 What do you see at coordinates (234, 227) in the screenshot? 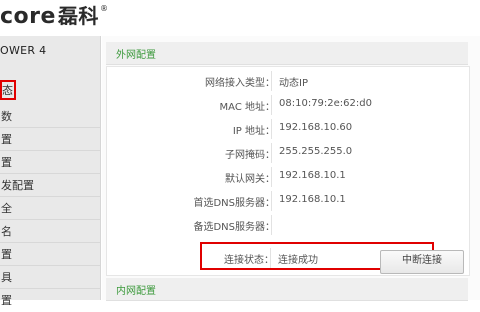
I see `field-label: 备选DNS服务器：` at bounding box center [234, 227].